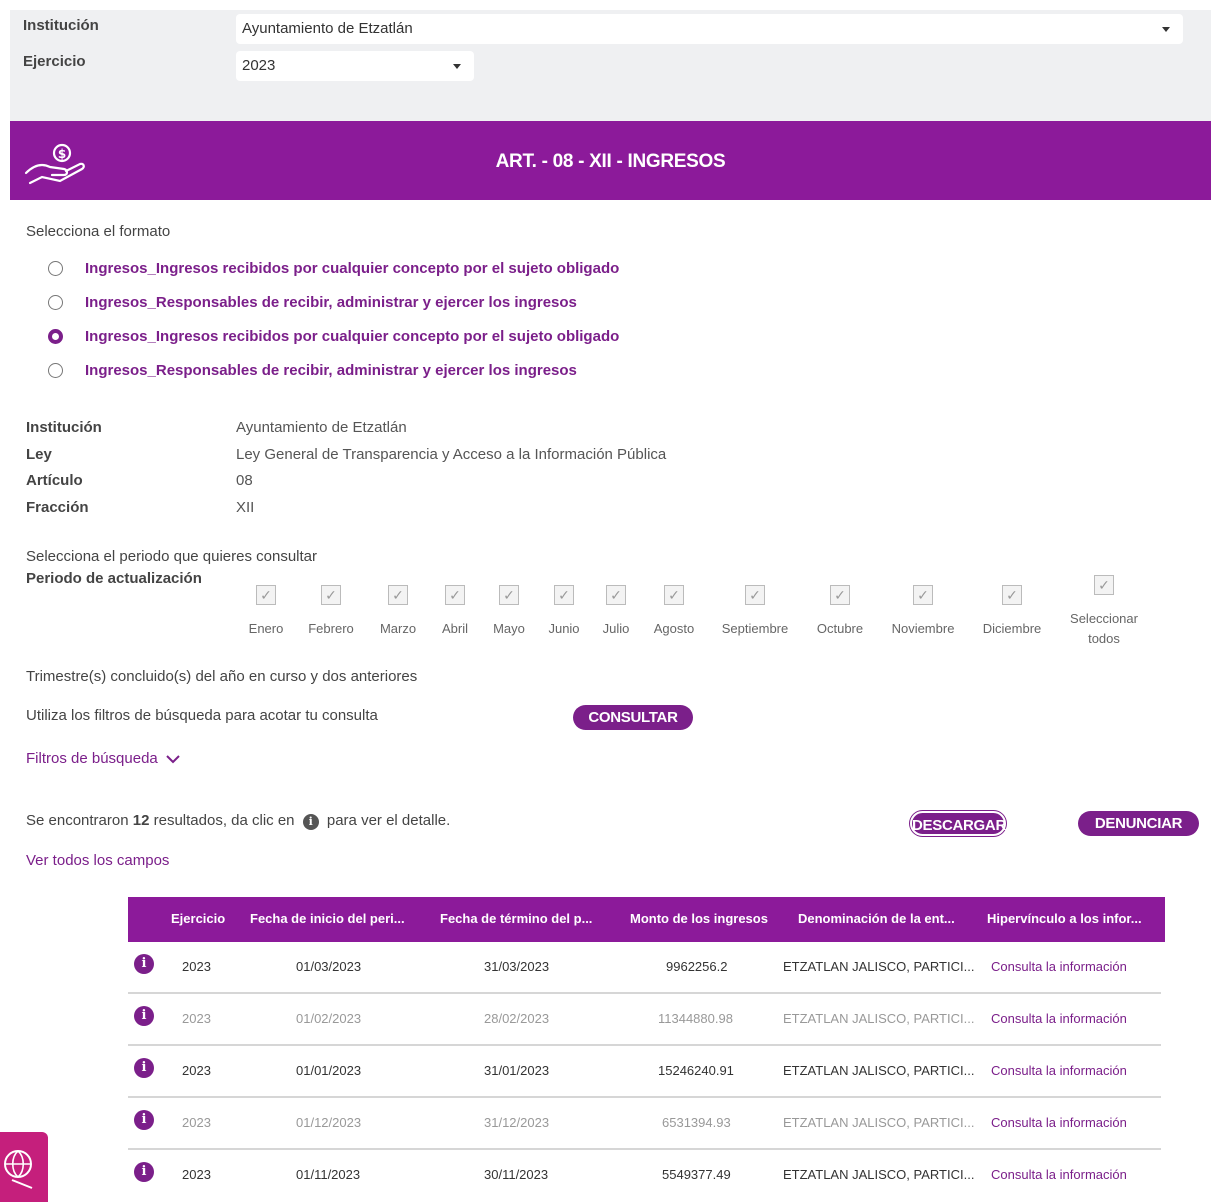 The image size is (1211, 1202). What do you see at coordinates (695, 1018) in the screenshot?
I see `cell-monto: 11344880.98` at bounding box center [695, 1018].